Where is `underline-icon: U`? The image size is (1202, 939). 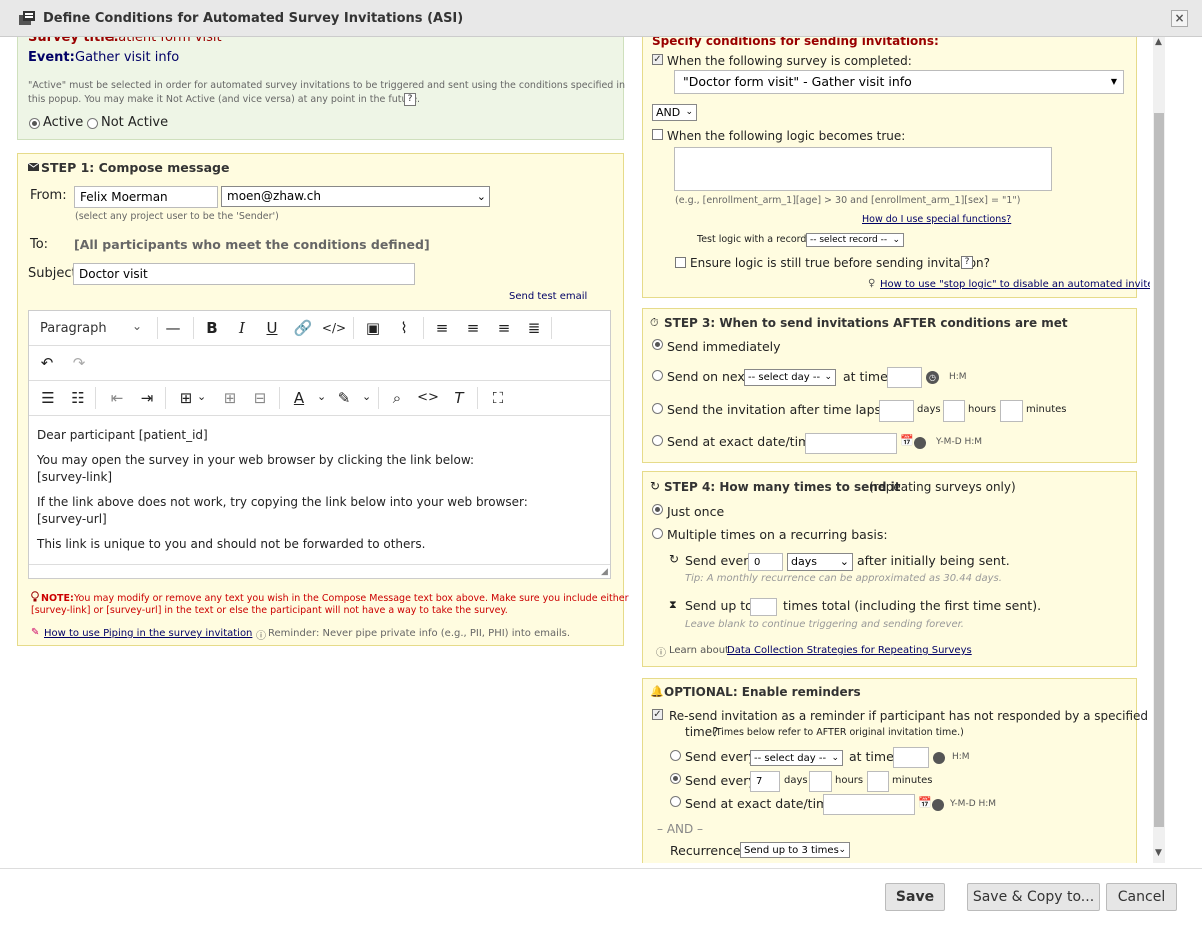
underline-icon: U is located at coordinates (272, 328).